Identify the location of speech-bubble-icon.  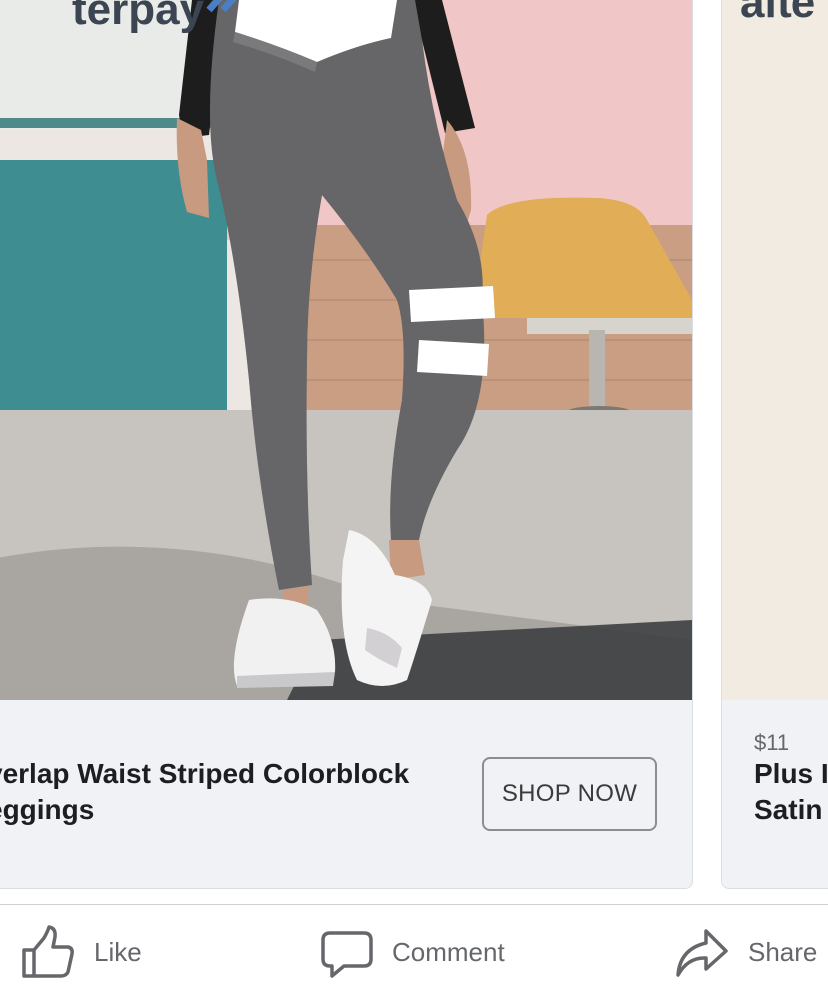
(347, 954).